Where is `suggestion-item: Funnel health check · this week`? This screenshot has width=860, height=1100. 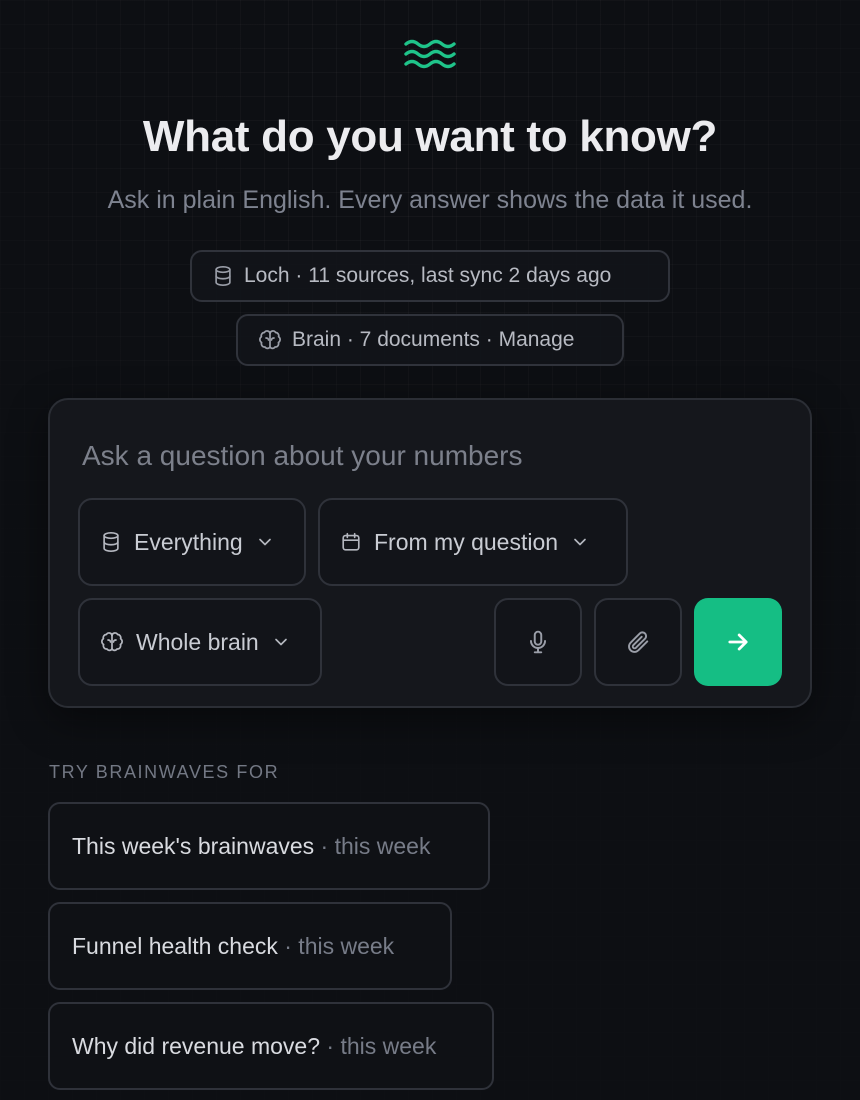 suggestion-item: Funnel health check · this week is located at coordinates (250, 946).